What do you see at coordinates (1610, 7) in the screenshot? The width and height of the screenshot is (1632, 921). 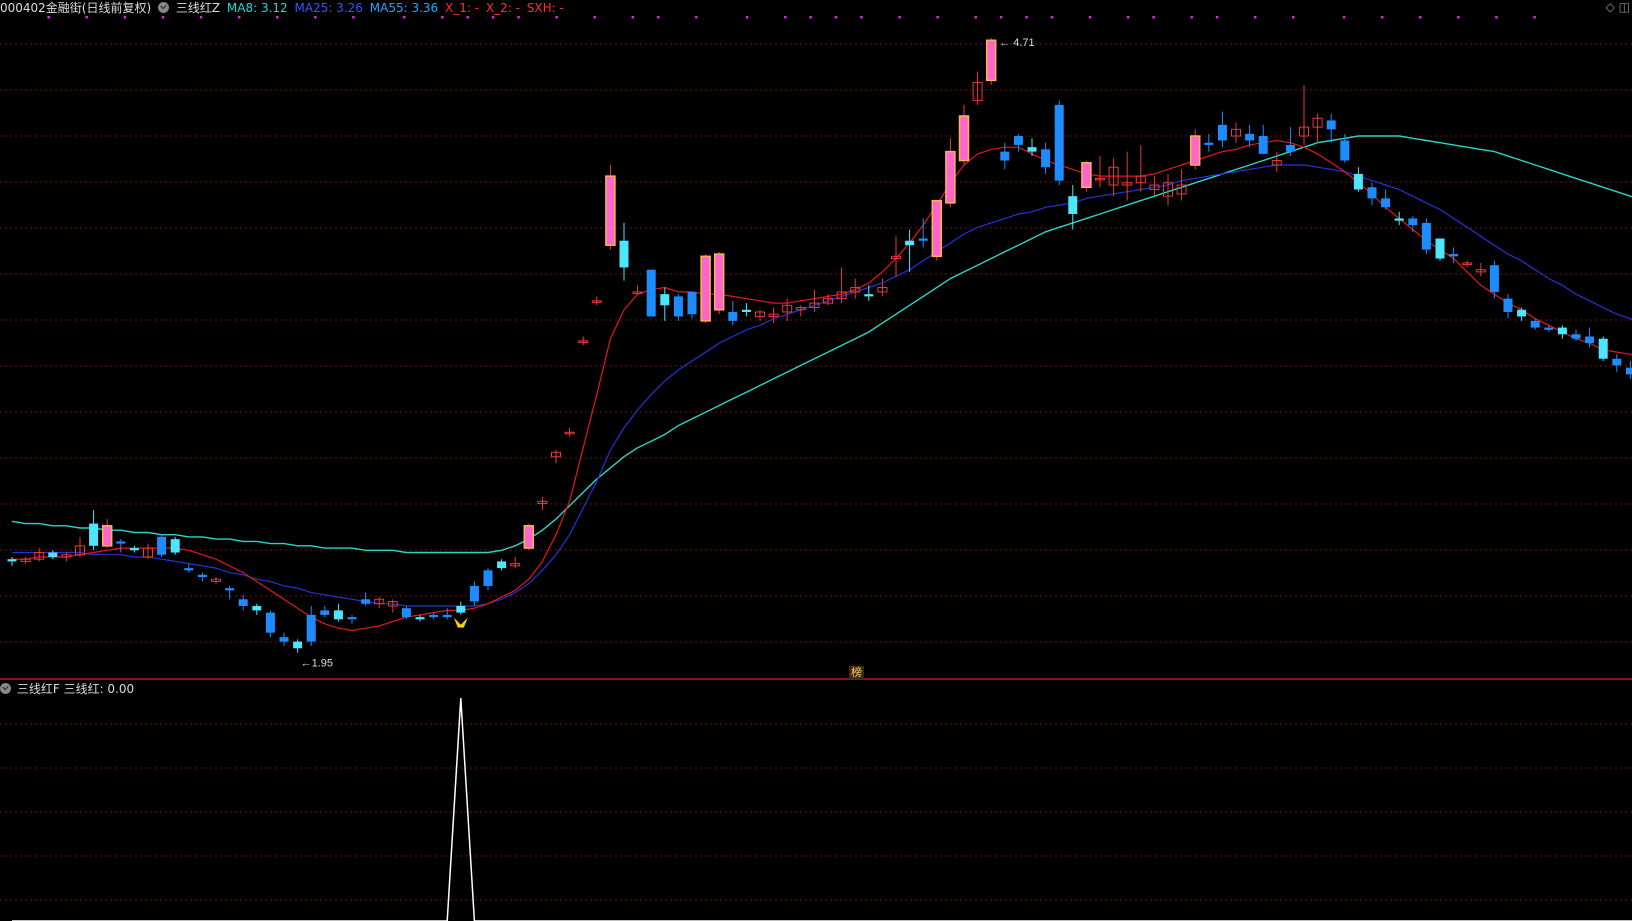 I see `diamond-icon: ◇` at bounding box center [1610, 7].